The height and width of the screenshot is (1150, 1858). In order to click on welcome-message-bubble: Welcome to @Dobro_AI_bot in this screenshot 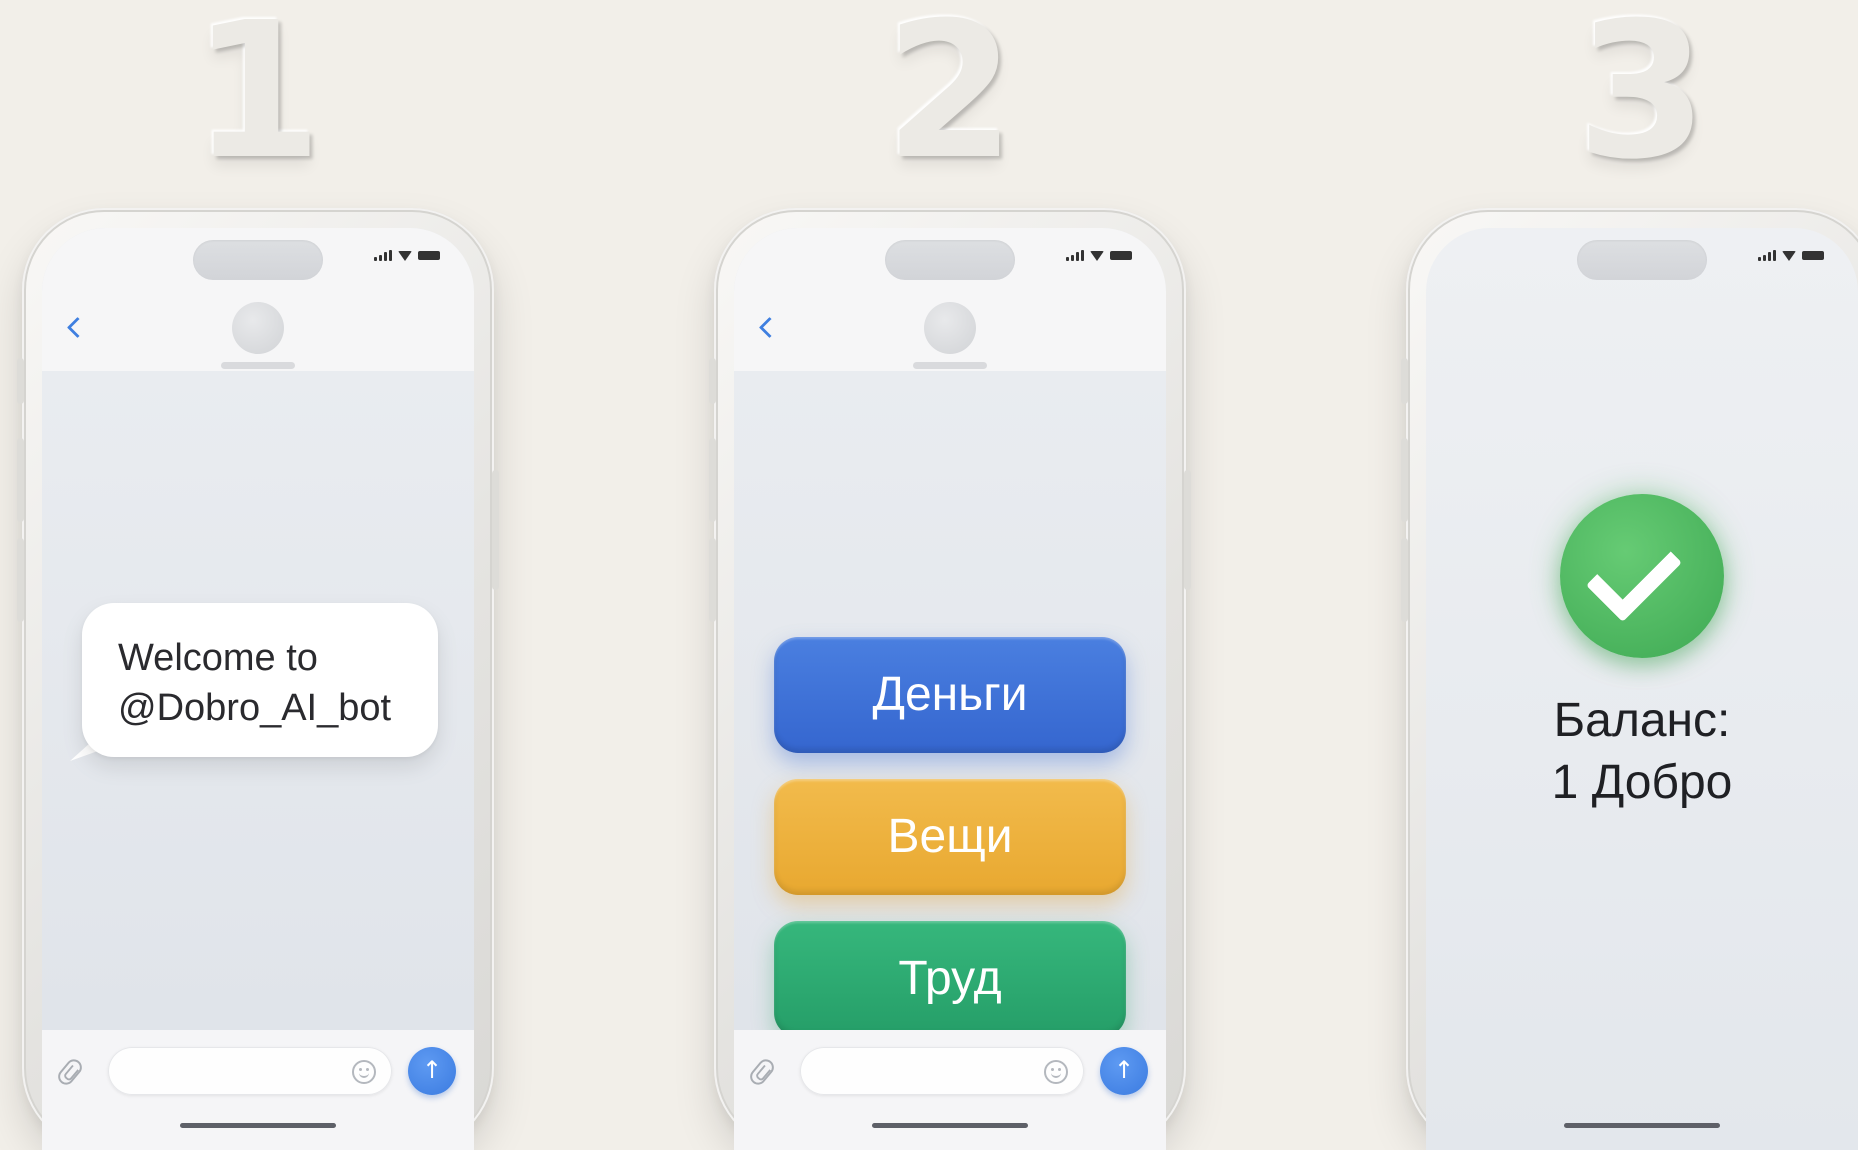, I will do `click(260, 680)`.